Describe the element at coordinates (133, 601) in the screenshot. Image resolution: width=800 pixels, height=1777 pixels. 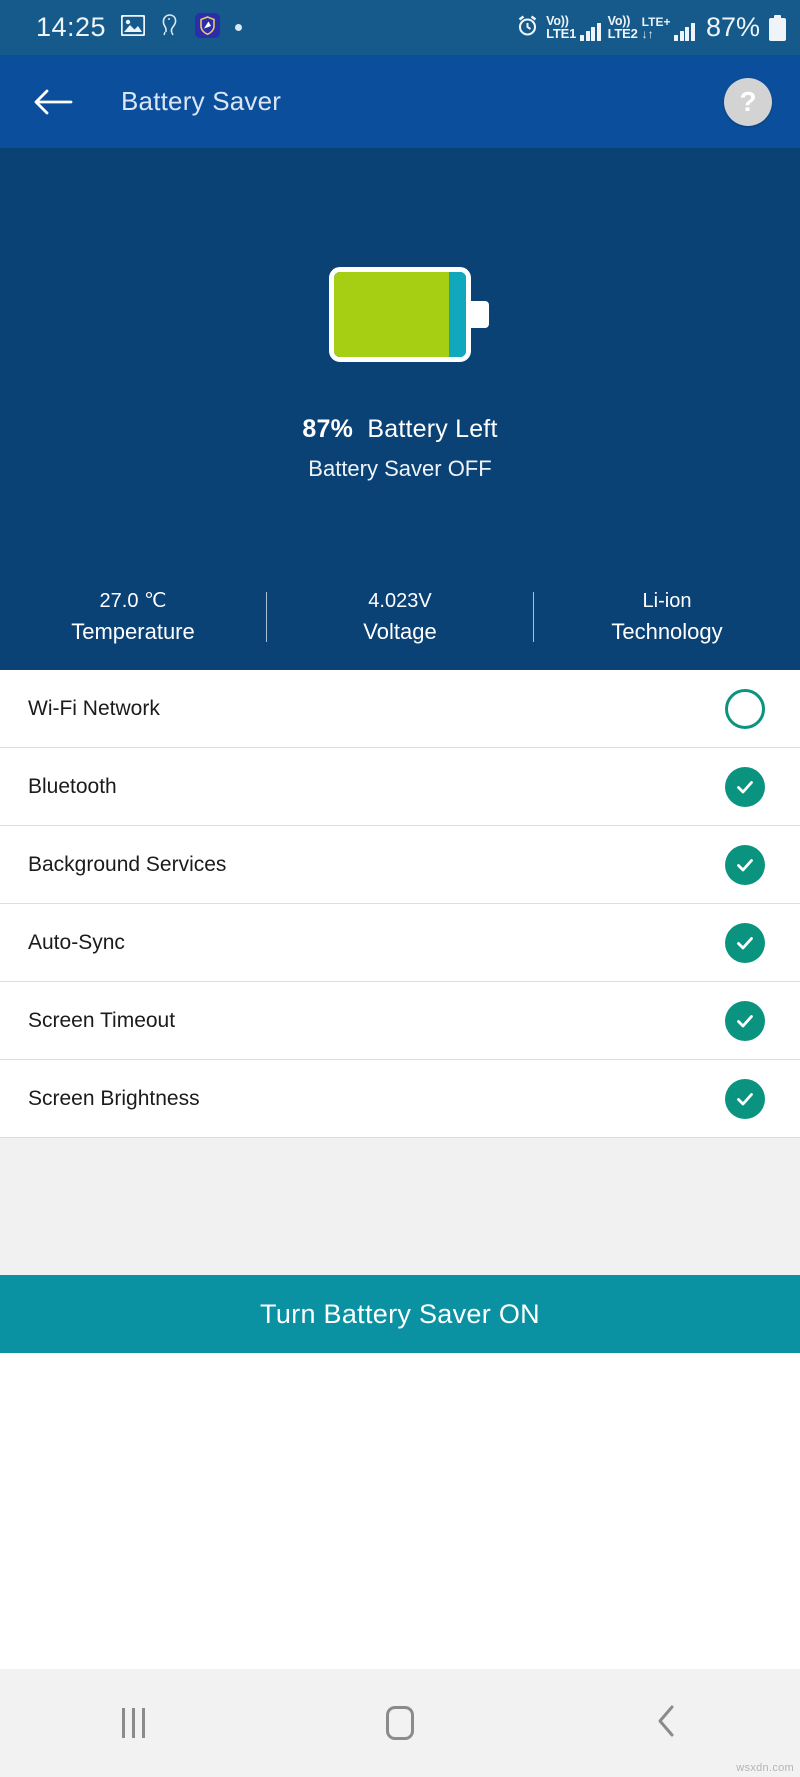
I see `stat-temperature-value: 27.0 ℃` at that location.